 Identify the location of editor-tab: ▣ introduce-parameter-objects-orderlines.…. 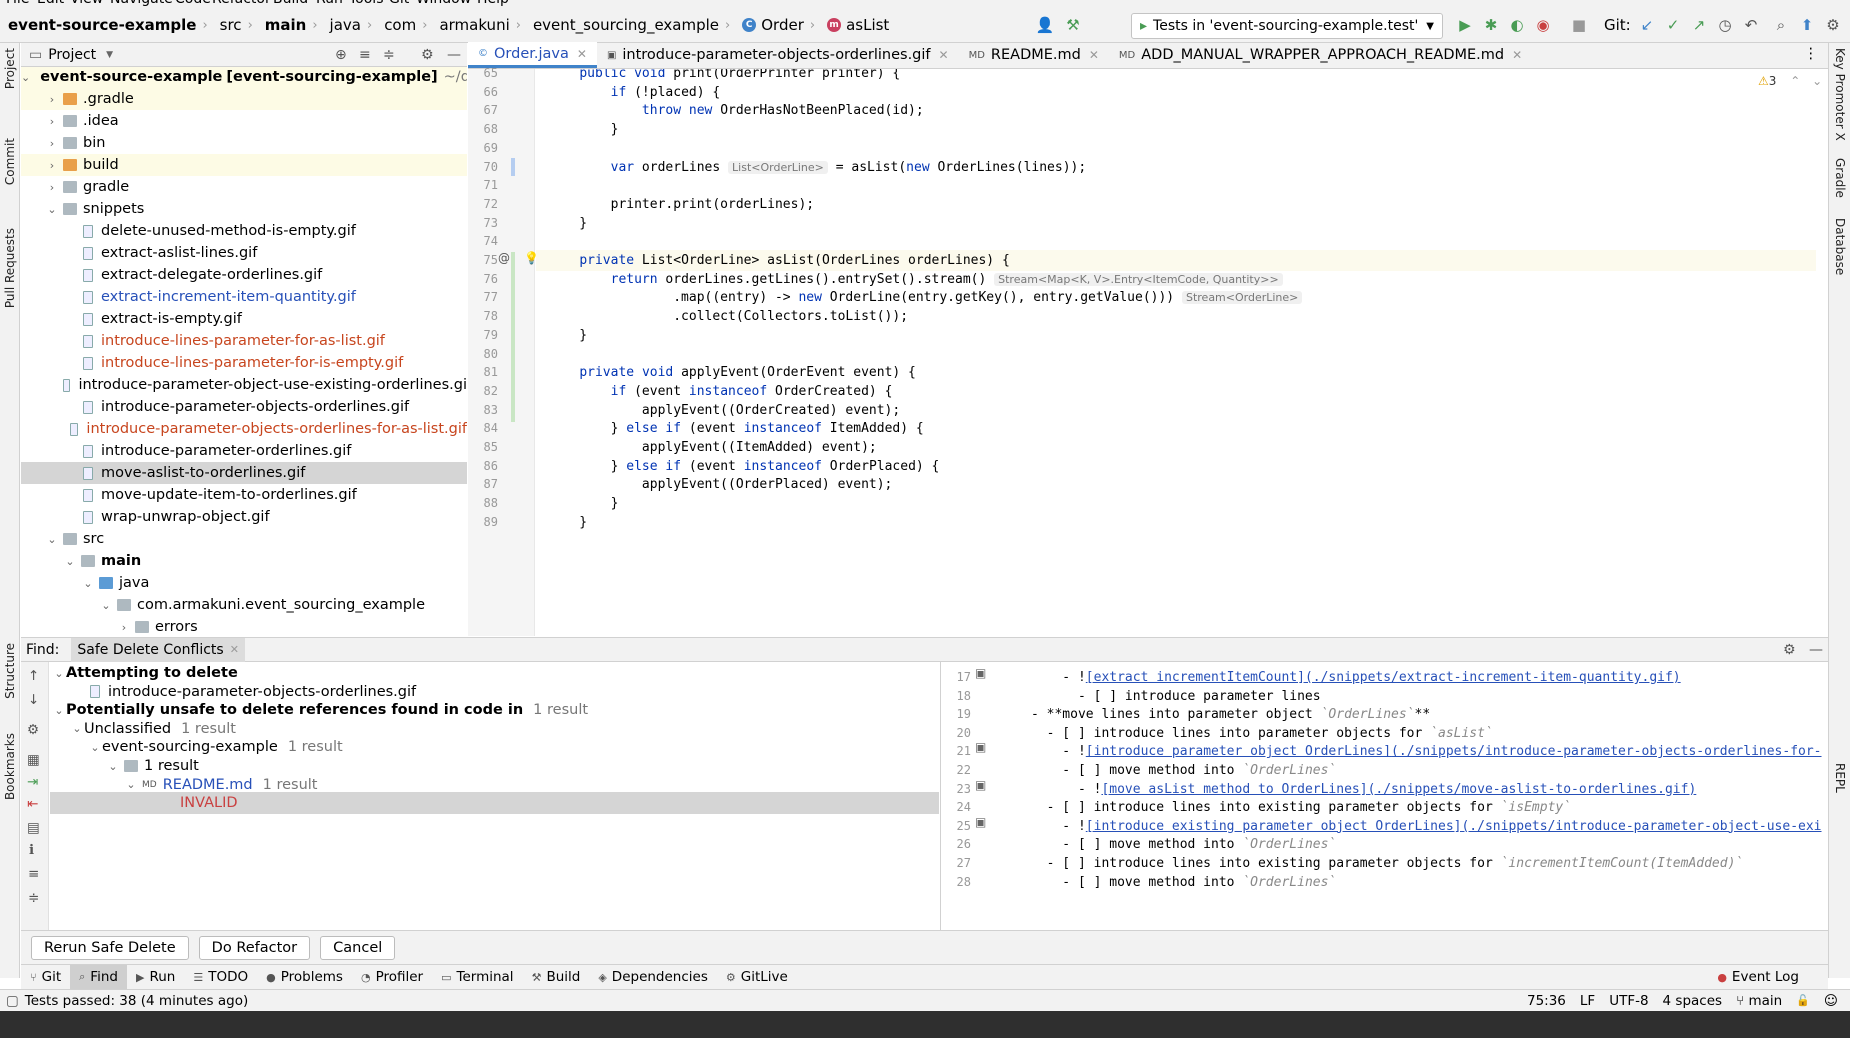
(778, 55).